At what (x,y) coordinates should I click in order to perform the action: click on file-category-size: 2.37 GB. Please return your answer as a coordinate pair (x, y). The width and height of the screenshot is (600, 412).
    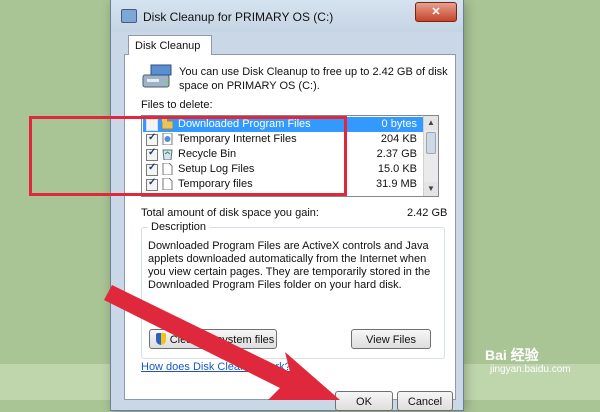
    Looking at the image, I should click on (396, 154).